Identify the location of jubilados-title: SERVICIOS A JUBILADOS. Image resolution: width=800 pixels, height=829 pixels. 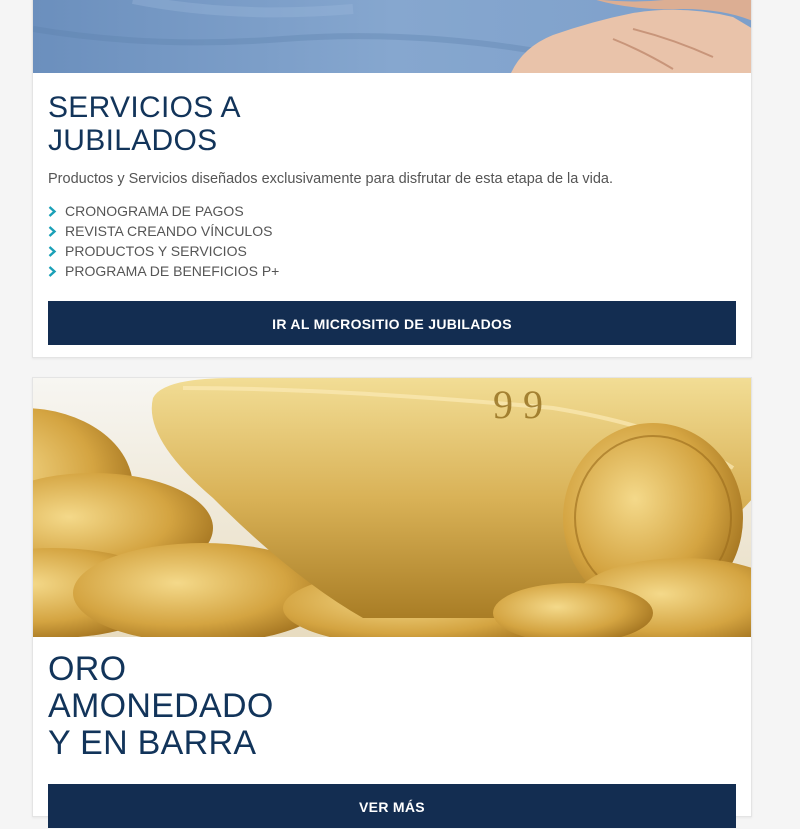
(392, 115).